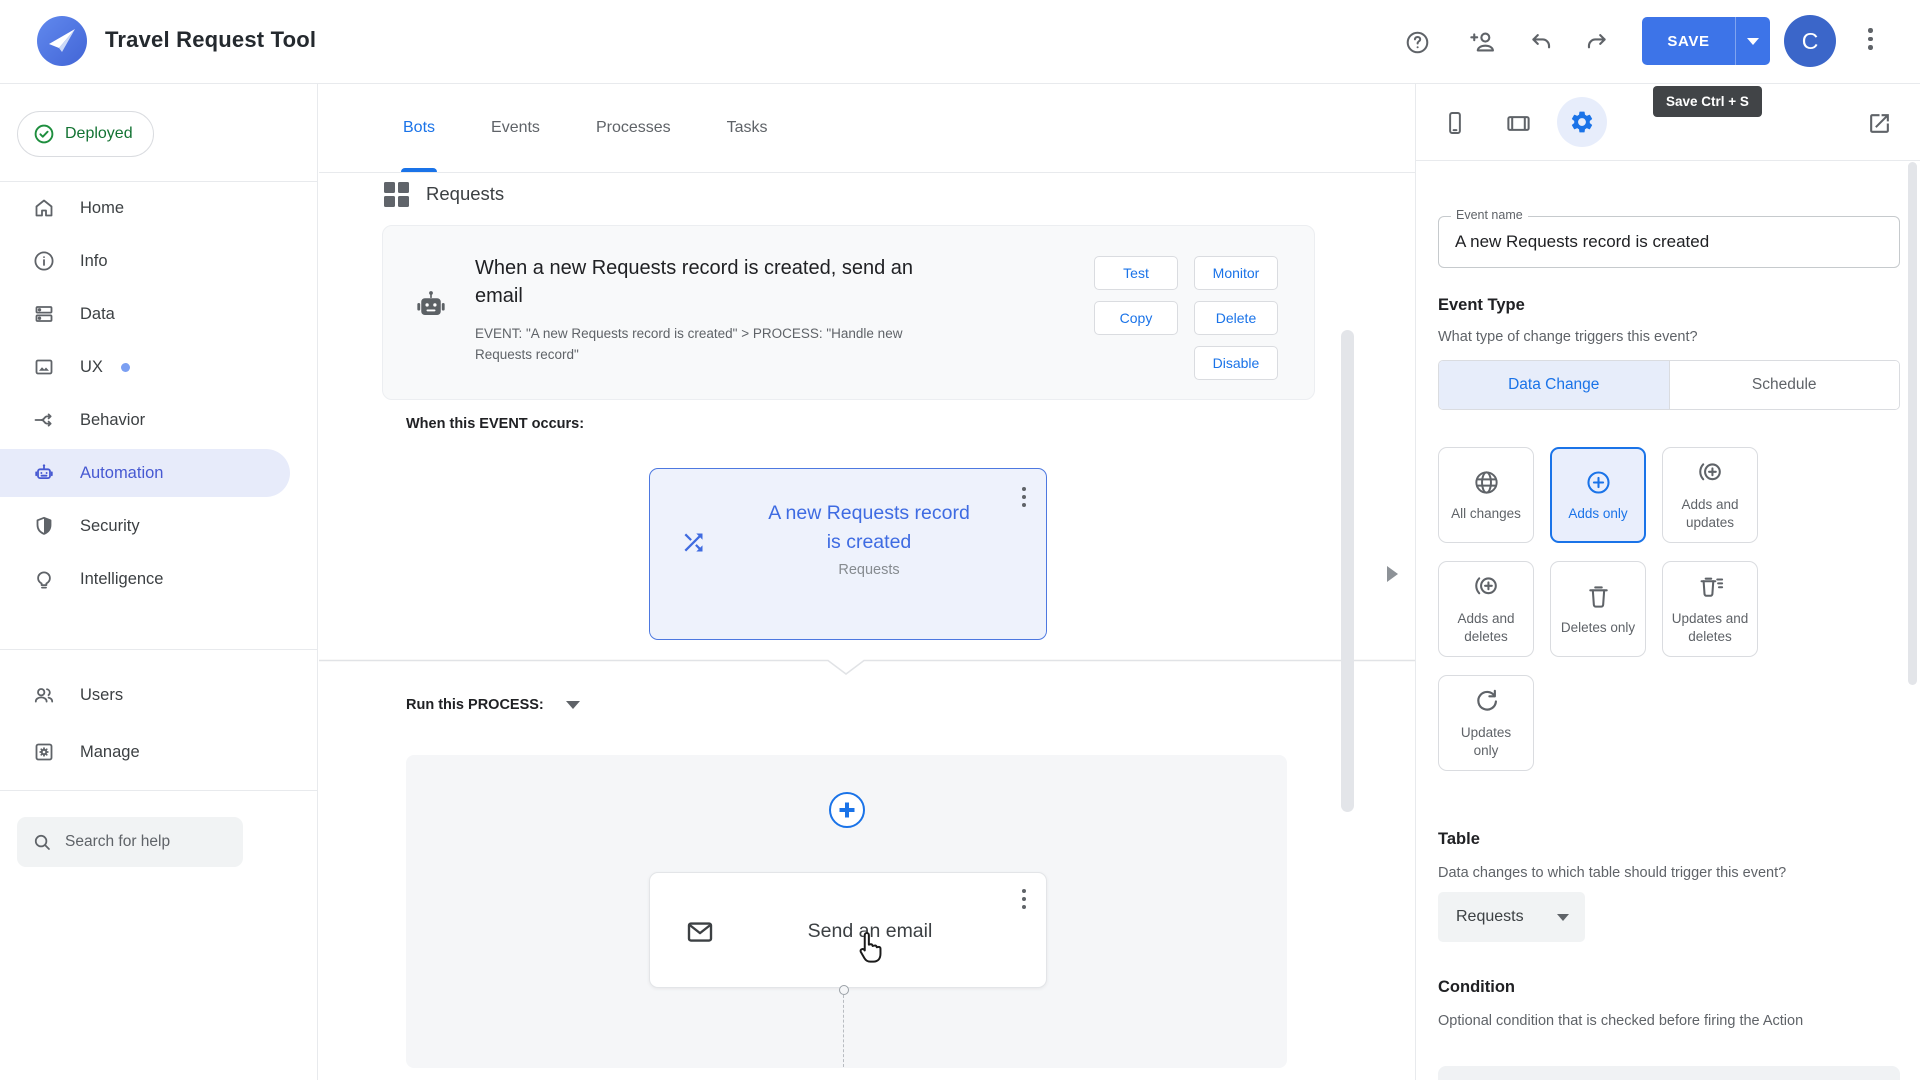 This screenshot has height=1080, width=1920. What do you see at coordinates (44, 525) in the screenshot?
I see `shield-icon` at bounding box center [44, 525].